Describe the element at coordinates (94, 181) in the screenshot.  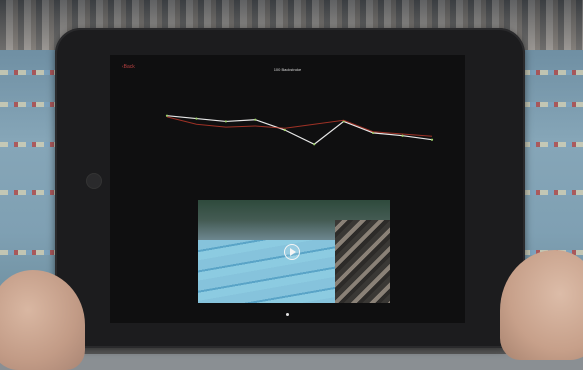
I see `home-button` at that location.